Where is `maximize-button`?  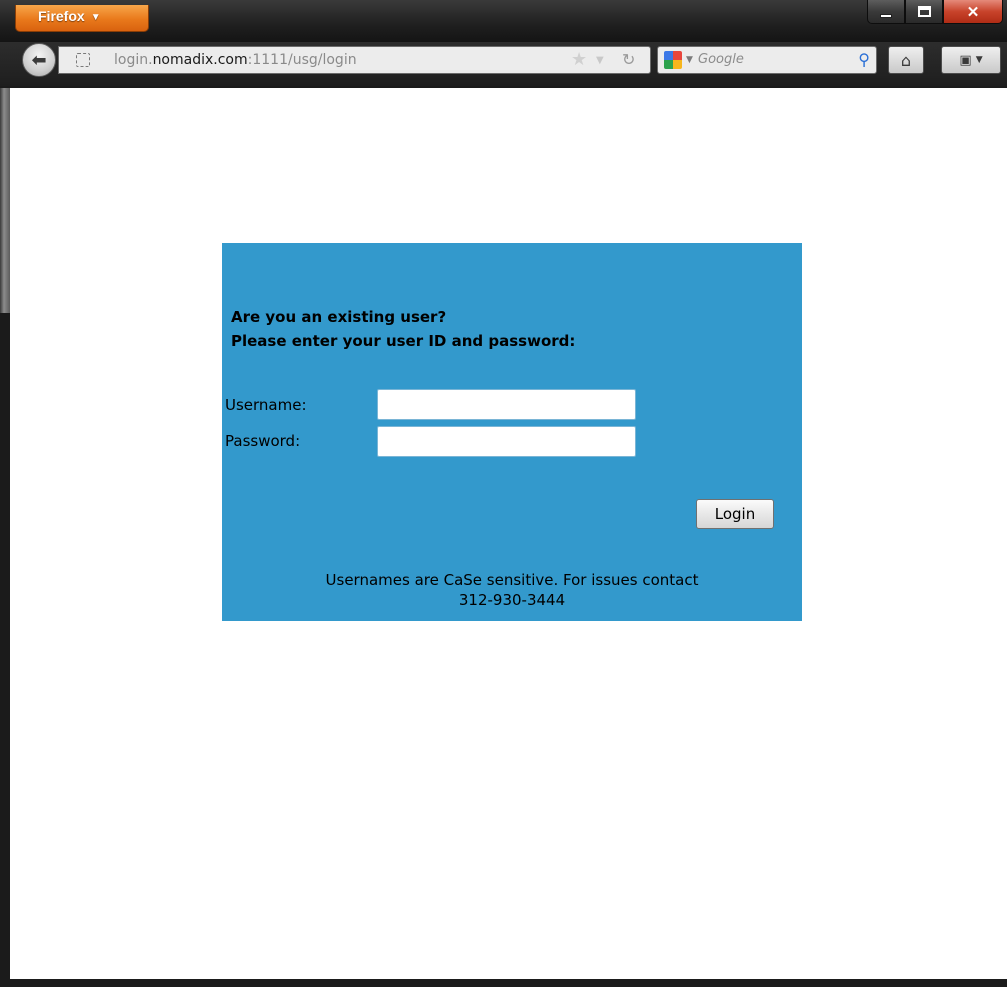
maximize-button is located at coordinates (924, 12).